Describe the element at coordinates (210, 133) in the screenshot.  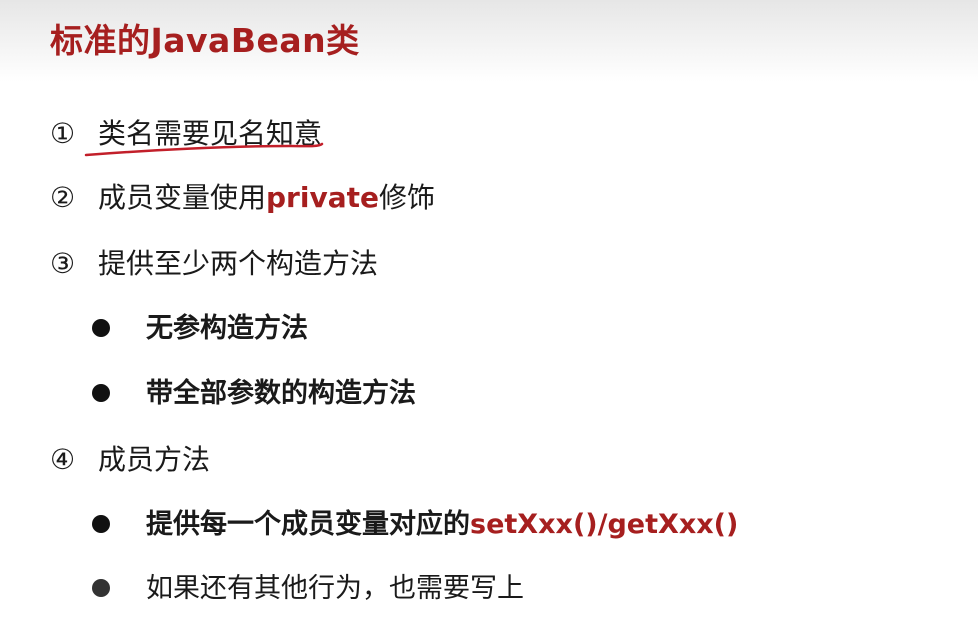
I see `item-text: 类名需要见名知意` at that location.